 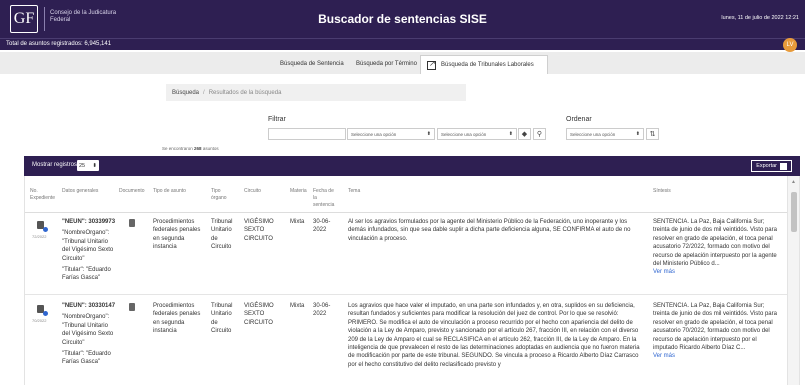 I want to click on sort-icon: ⇅, so click(x=652, y=134).